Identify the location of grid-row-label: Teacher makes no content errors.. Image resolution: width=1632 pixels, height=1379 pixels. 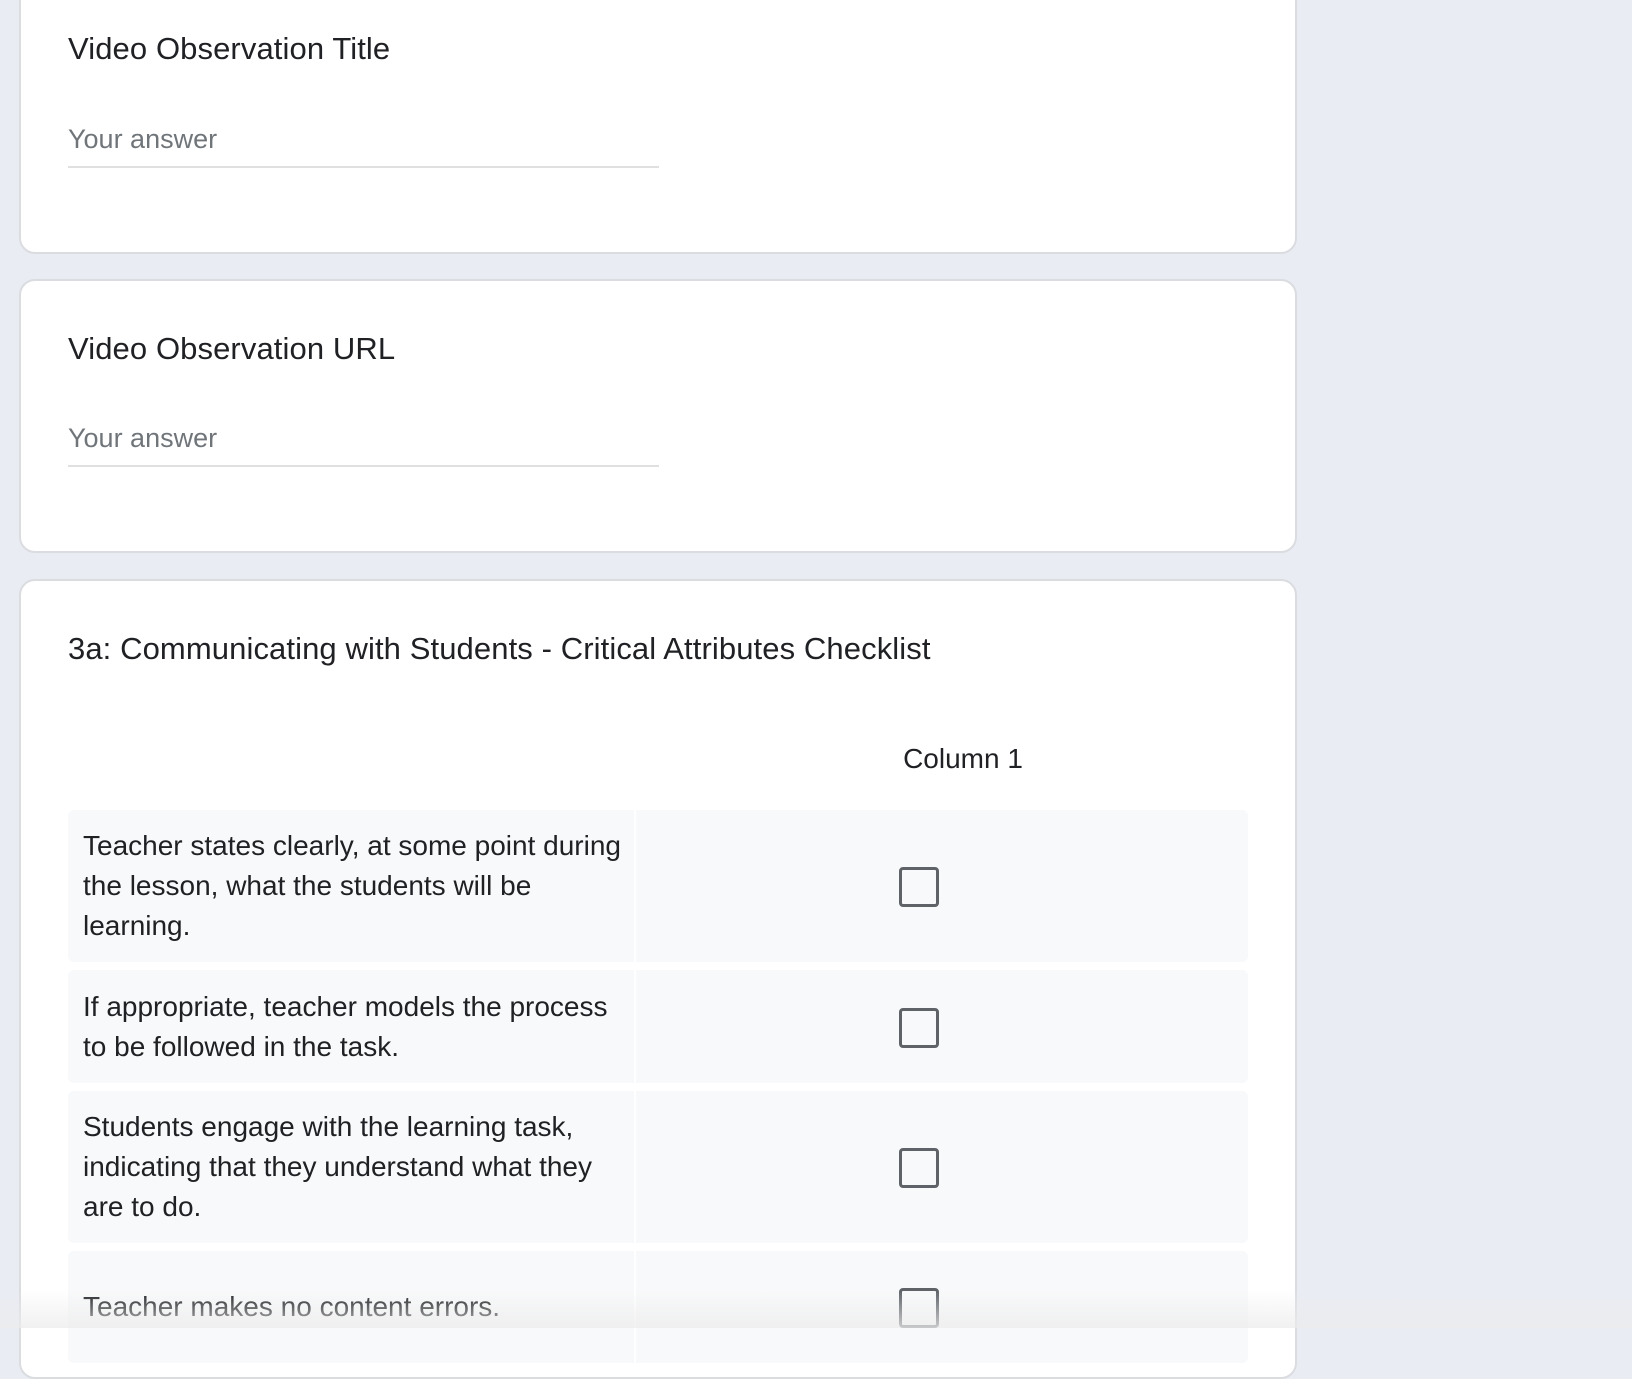
(292, 1306).